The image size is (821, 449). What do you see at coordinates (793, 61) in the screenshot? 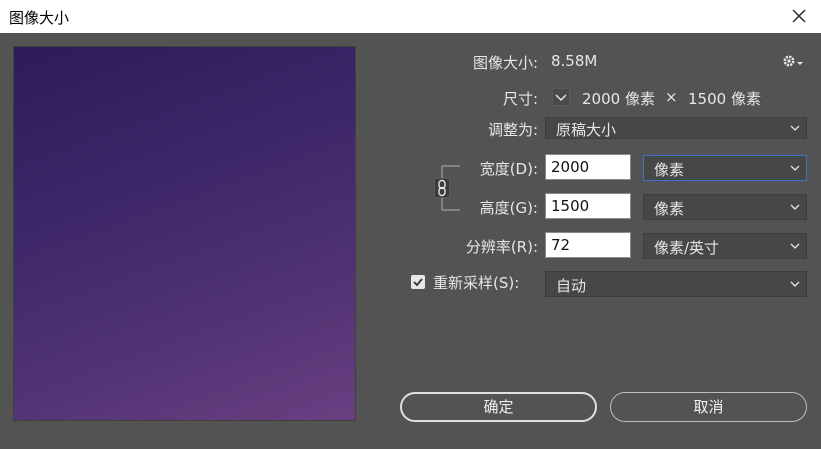
I see `gear-icon` at bounding box center [793, 61].